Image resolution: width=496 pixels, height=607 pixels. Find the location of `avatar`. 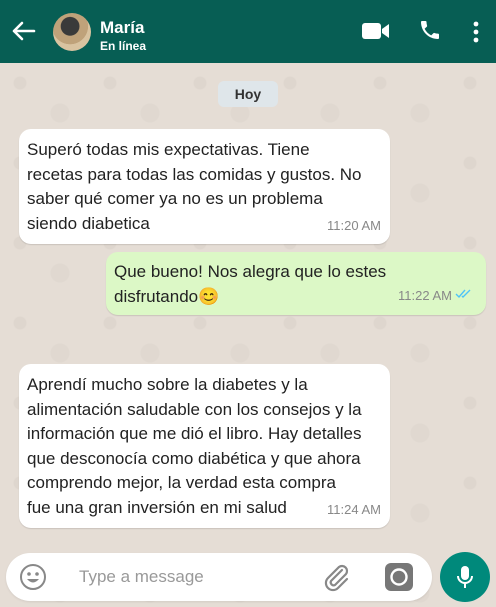

avatar is located at coordinates (72, 32).